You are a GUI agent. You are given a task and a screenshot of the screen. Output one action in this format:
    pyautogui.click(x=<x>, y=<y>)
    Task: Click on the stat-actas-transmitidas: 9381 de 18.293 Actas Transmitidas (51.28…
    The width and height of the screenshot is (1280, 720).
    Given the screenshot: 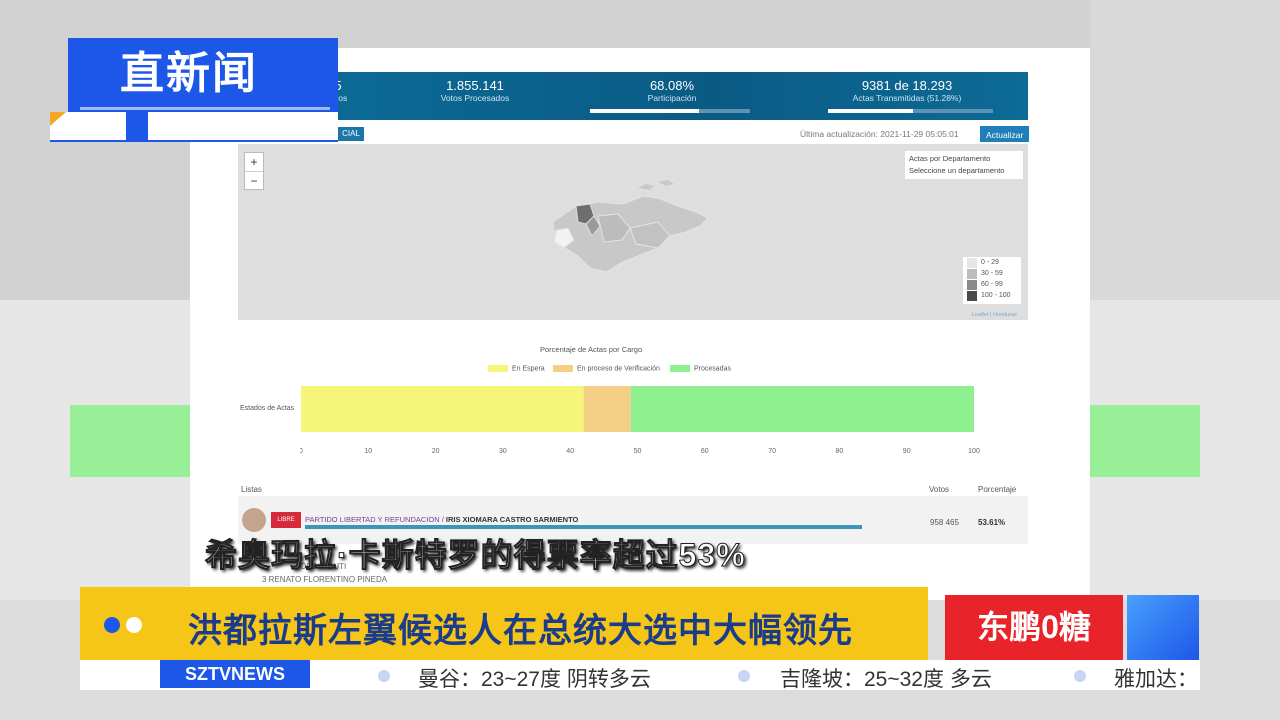 What is the action you would take?
    pyautogui.click(x=907, y=90)
    